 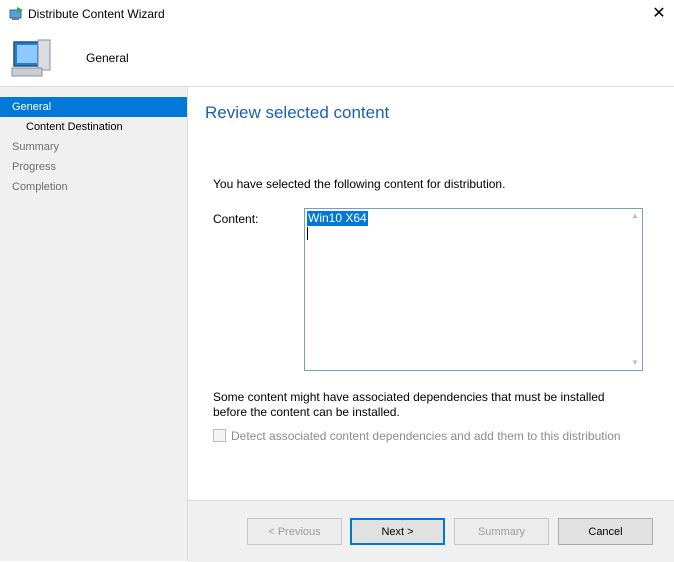 What do you see at coordinates (219, 435) in the screenshot?
I see `dependency-checkbox` at bounding box center [219, 435].